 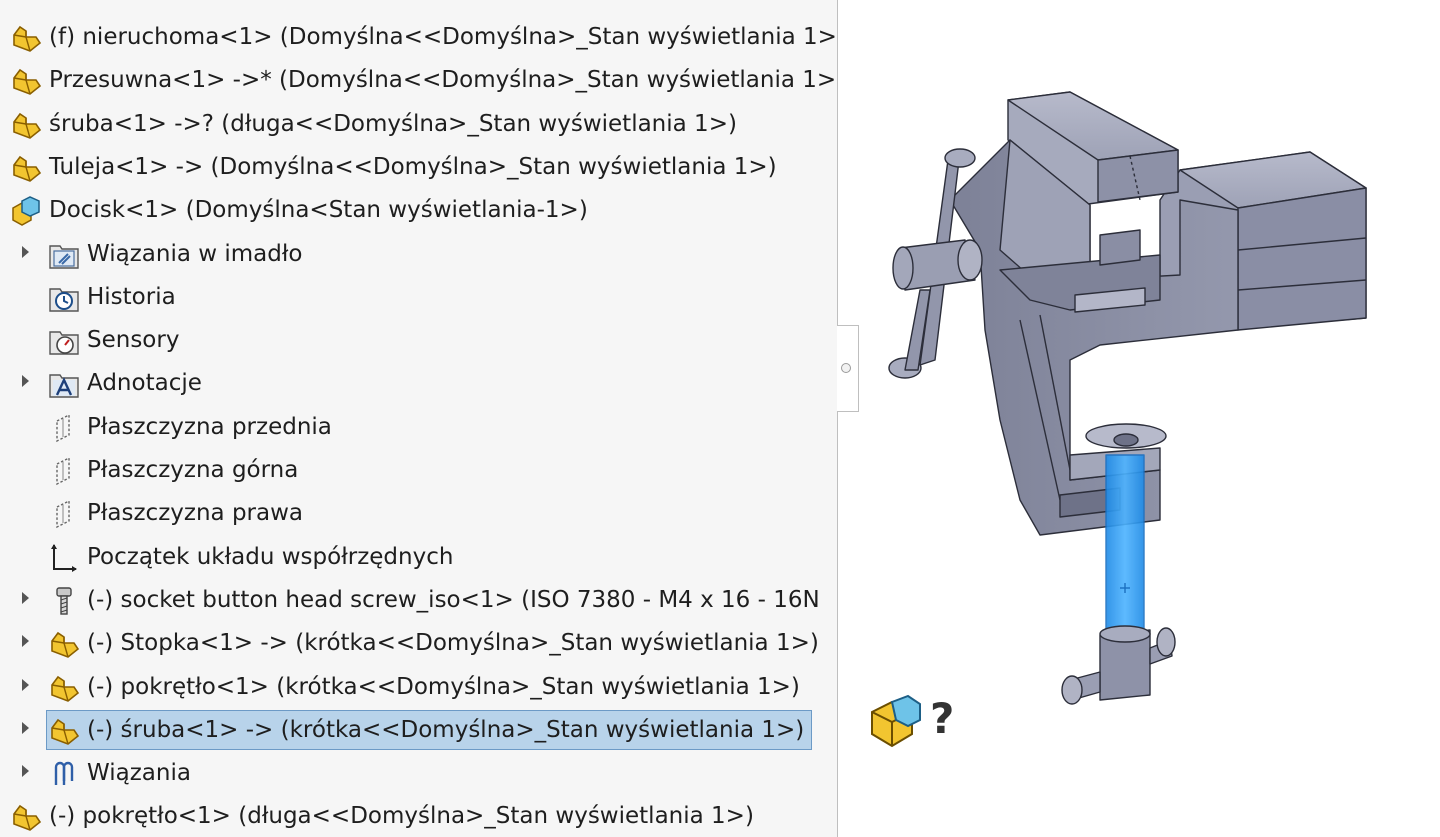 I want to click on origin-icon, so click(x=64, y=558).